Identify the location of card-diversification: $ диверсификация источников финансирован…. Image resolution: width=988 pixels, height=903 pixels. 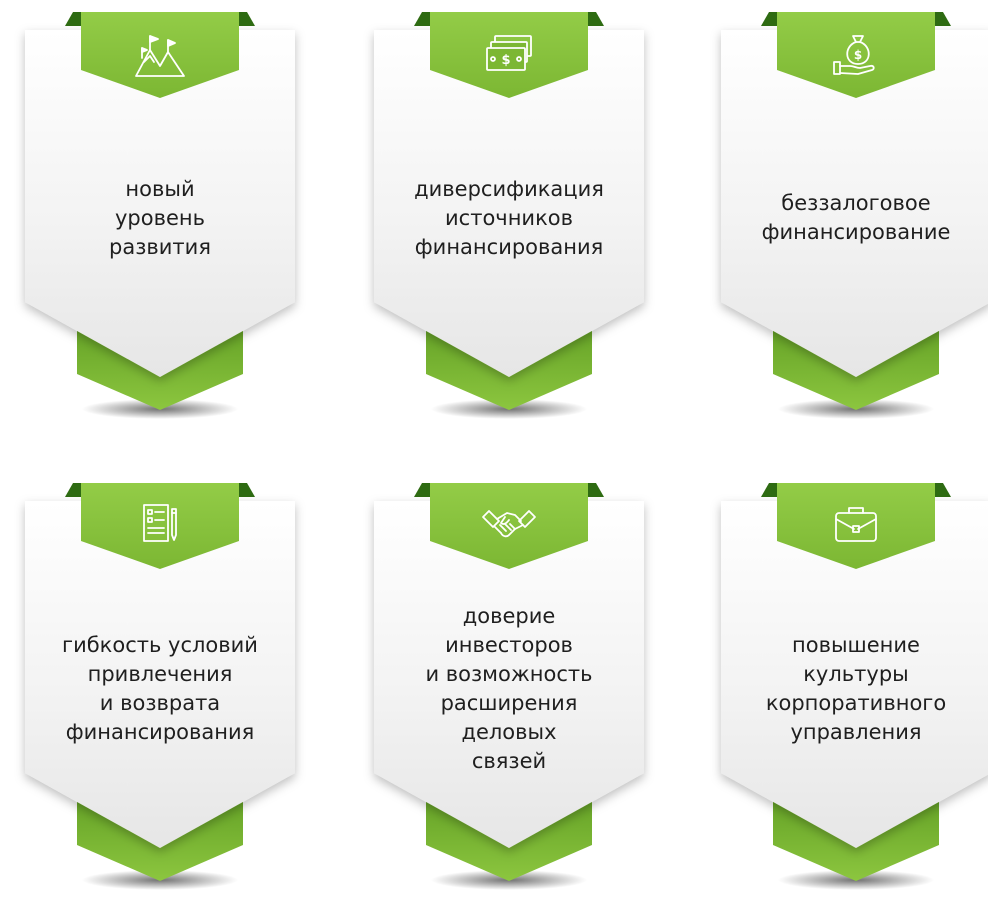
(509, 222).